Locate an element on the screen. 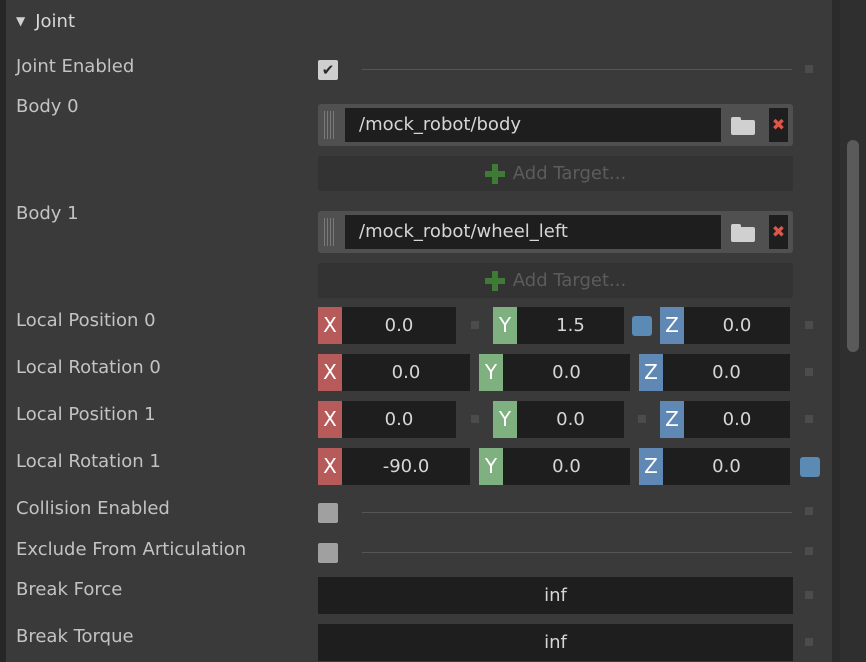 The width and height of the screenshot is (866, 662). local-position-1-vector: X 0.0 Y 0.0 Z 0.0 is located at coordinates (554, 419).